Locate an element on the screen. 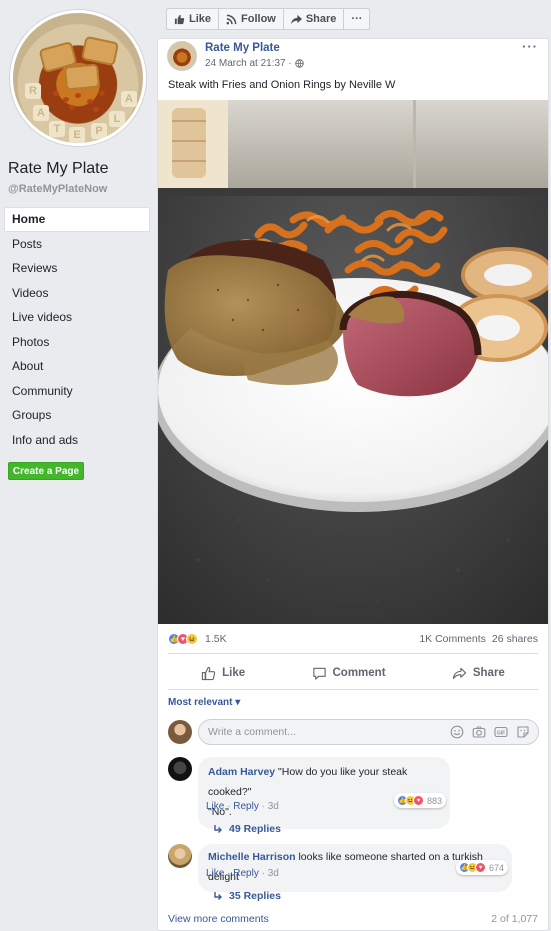 The height and width of the screenshot is (931, 551). post-author-avatar is located at coordinates (182, 56).